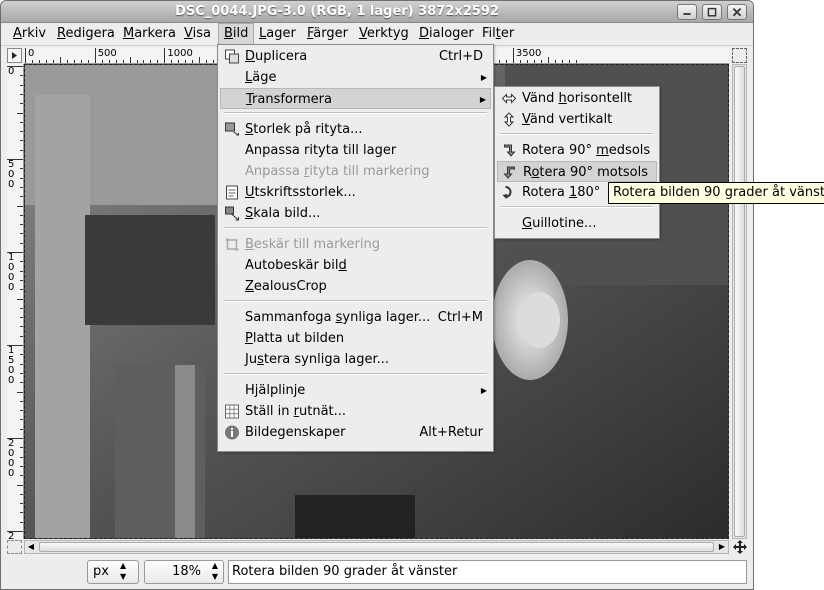  What do you see at coordinates (295, 432) in the screenshot?
I see `menu-item-label: Bildegenskaper` at bounding box center [295, 432].